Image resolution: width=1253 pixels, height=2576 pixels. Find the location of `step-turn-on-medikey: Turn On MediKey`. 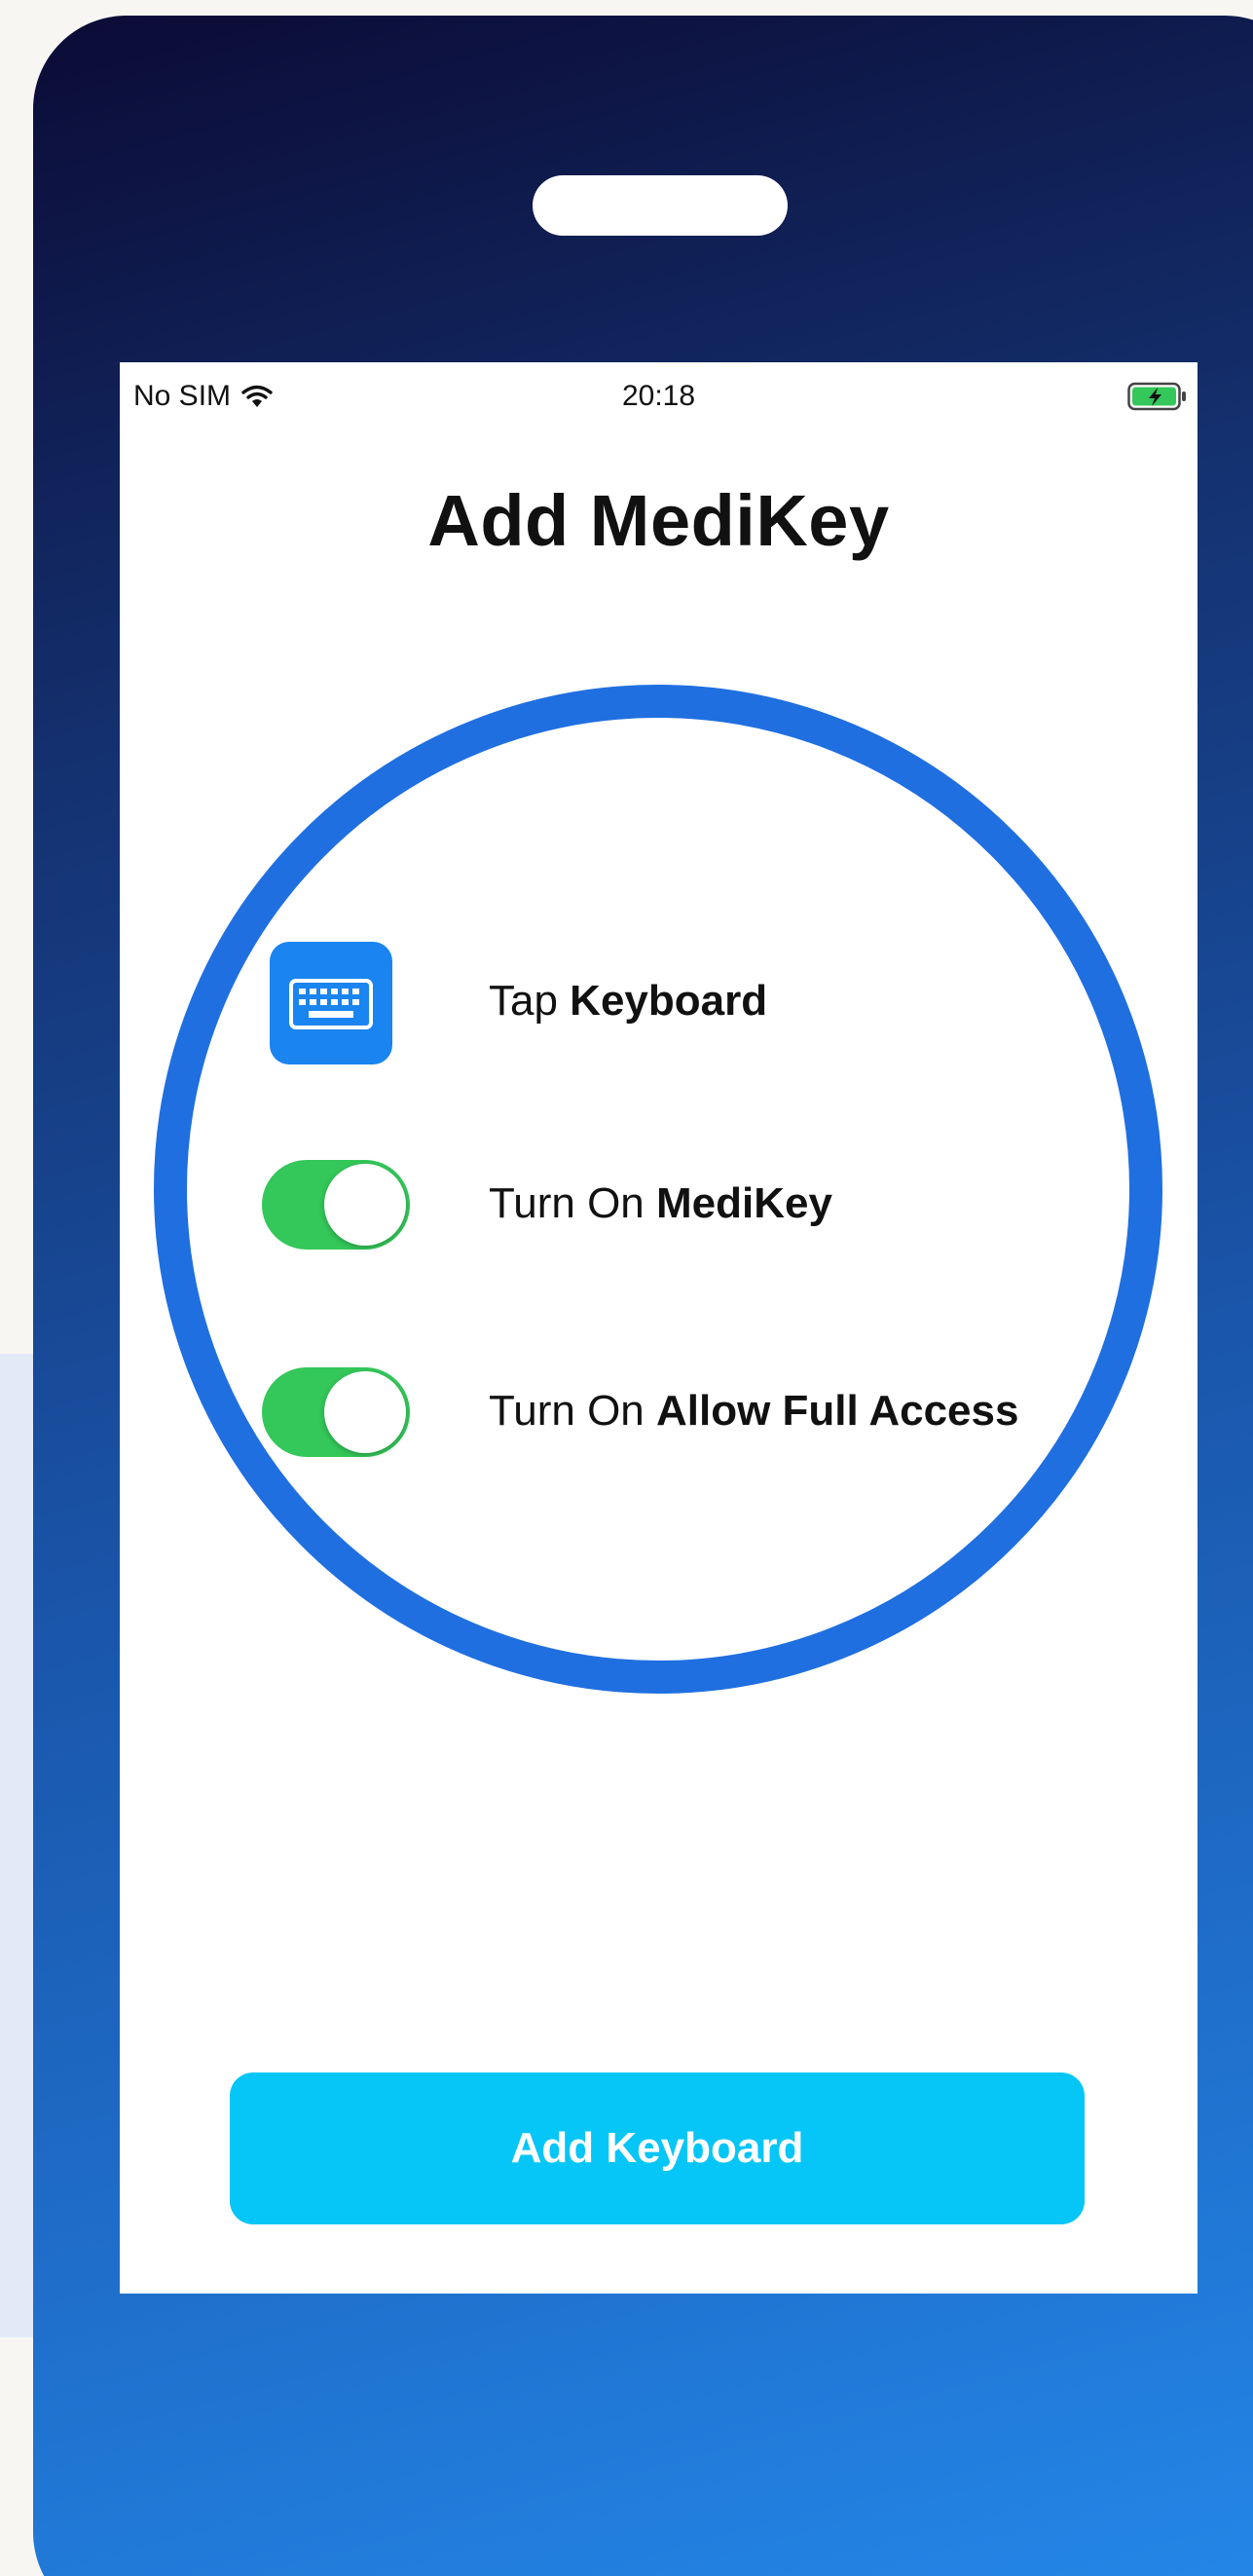

step-turn-on-medikey: Turn On MediKey is located at coordinates (659, 1218).